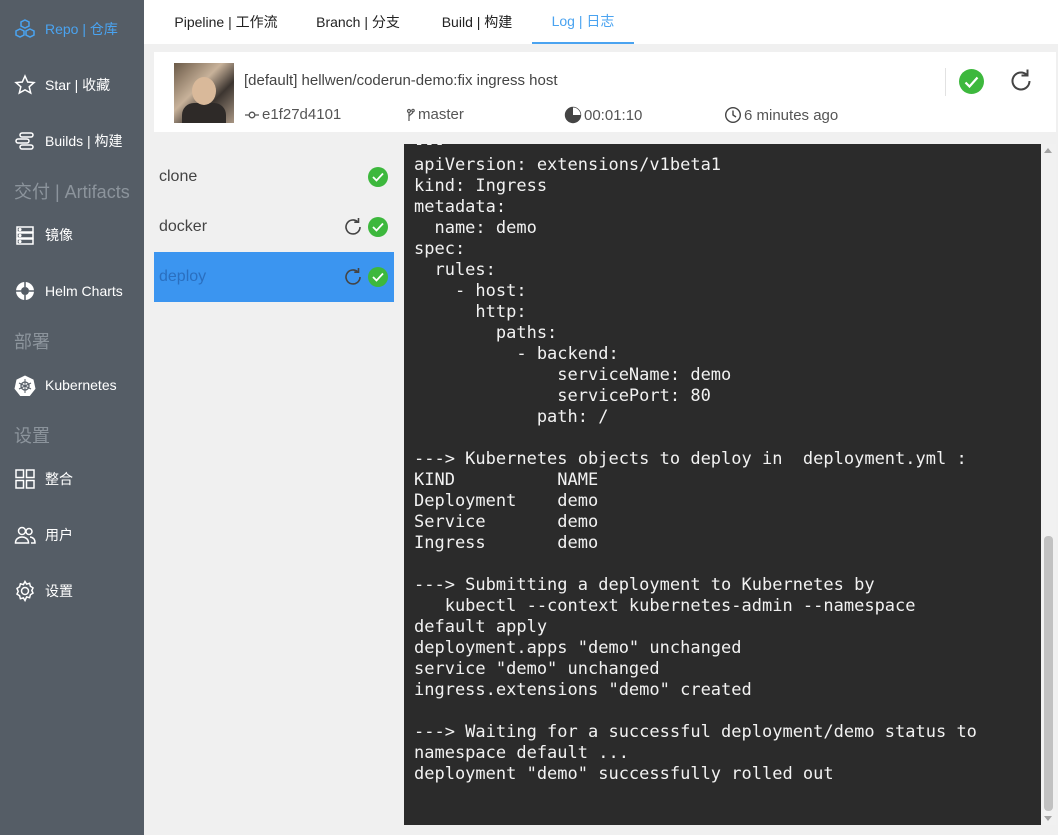 This screenshot has height=835, width=1058. I want to click on sidebar-item-label: Kubernetes, so click(81, 385).